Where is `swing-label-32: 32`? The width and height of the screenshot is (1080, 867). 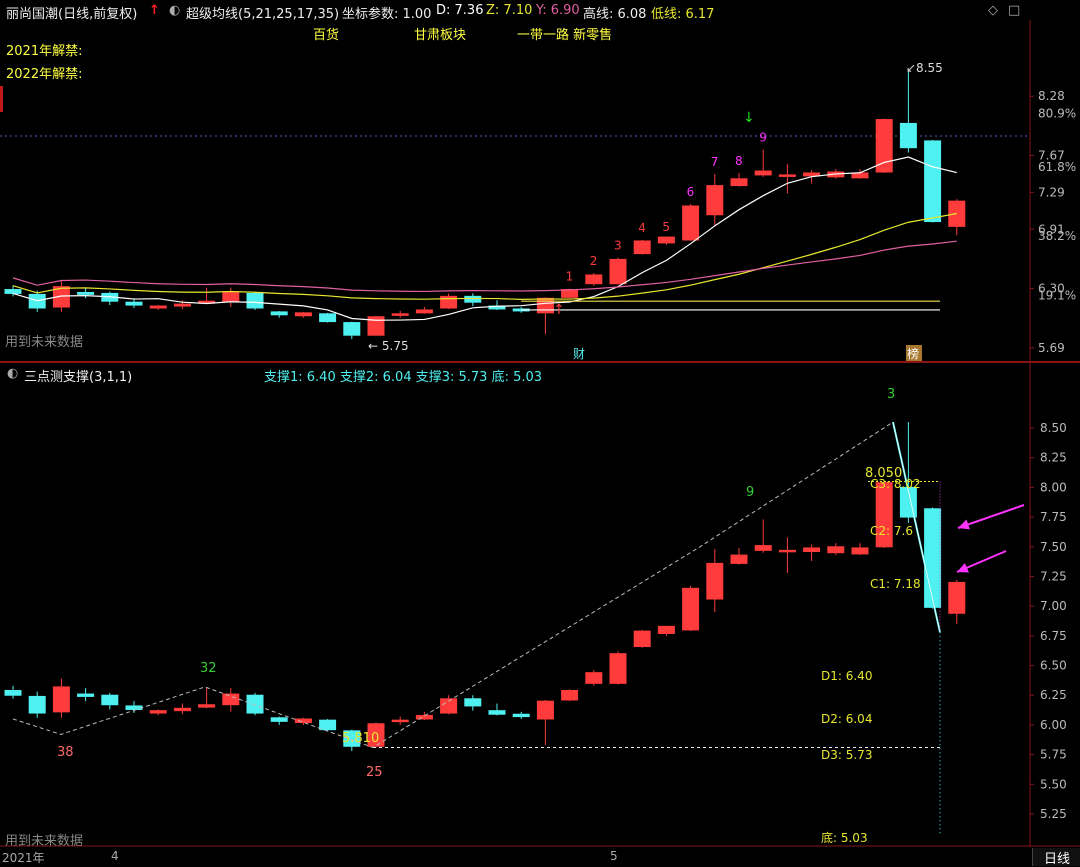
swing-label-32: 32 is located at coordinates (208, 668).